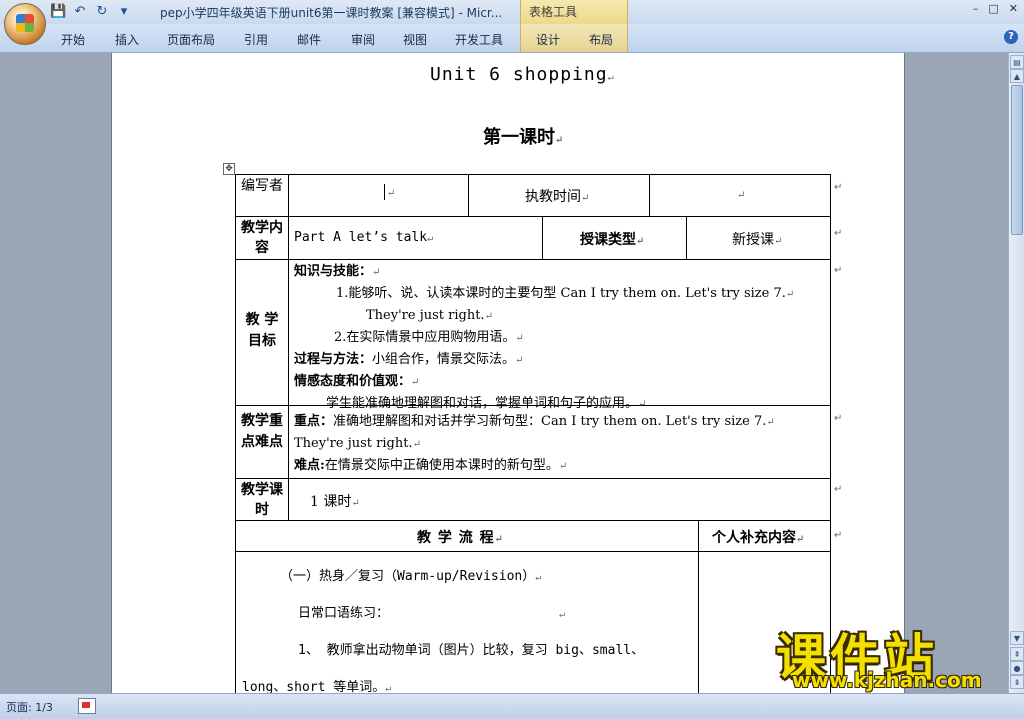 This screenshot has height=719, width=1024. What do you see at coordinates (523, 137) in the screenshot?
I see `lesson-title: 第一课时↵` at bounding box center [523, 137].